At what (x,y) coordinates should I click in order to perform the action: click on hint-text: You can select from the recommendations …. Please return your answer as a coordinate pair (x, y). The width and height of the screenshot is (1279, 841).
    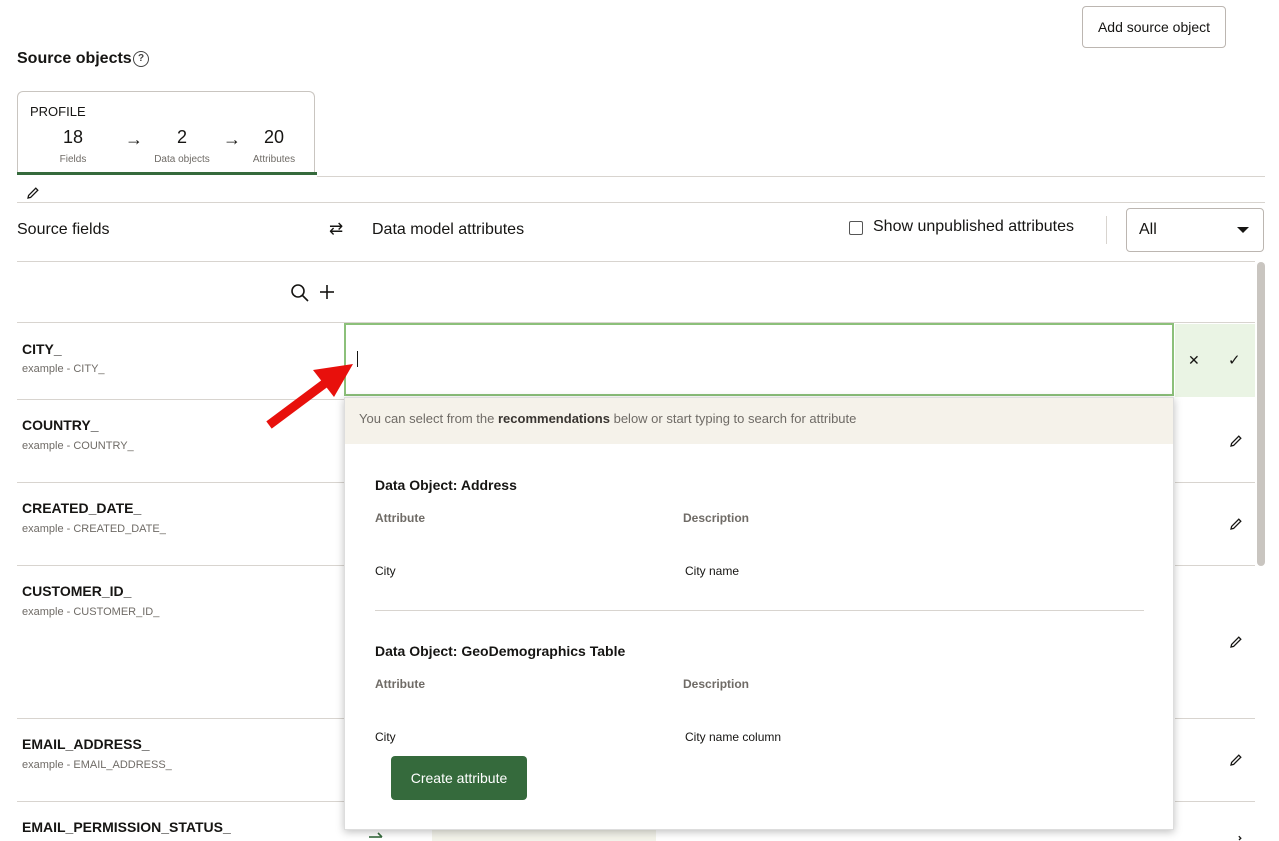
    Looking at the image, I should click on (608, 418).